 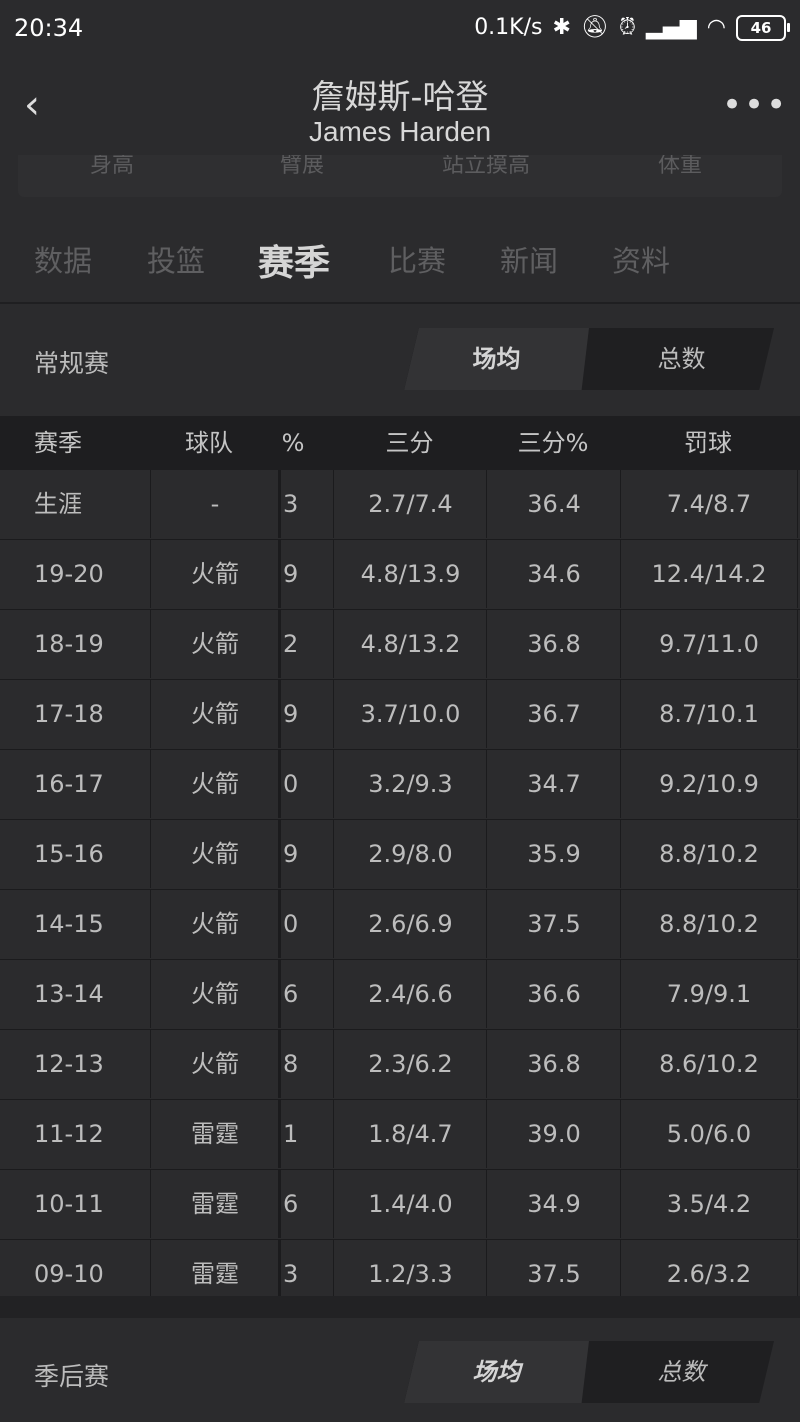 I want to click on wifi-icon: ◠, so click(x=716, y=27).